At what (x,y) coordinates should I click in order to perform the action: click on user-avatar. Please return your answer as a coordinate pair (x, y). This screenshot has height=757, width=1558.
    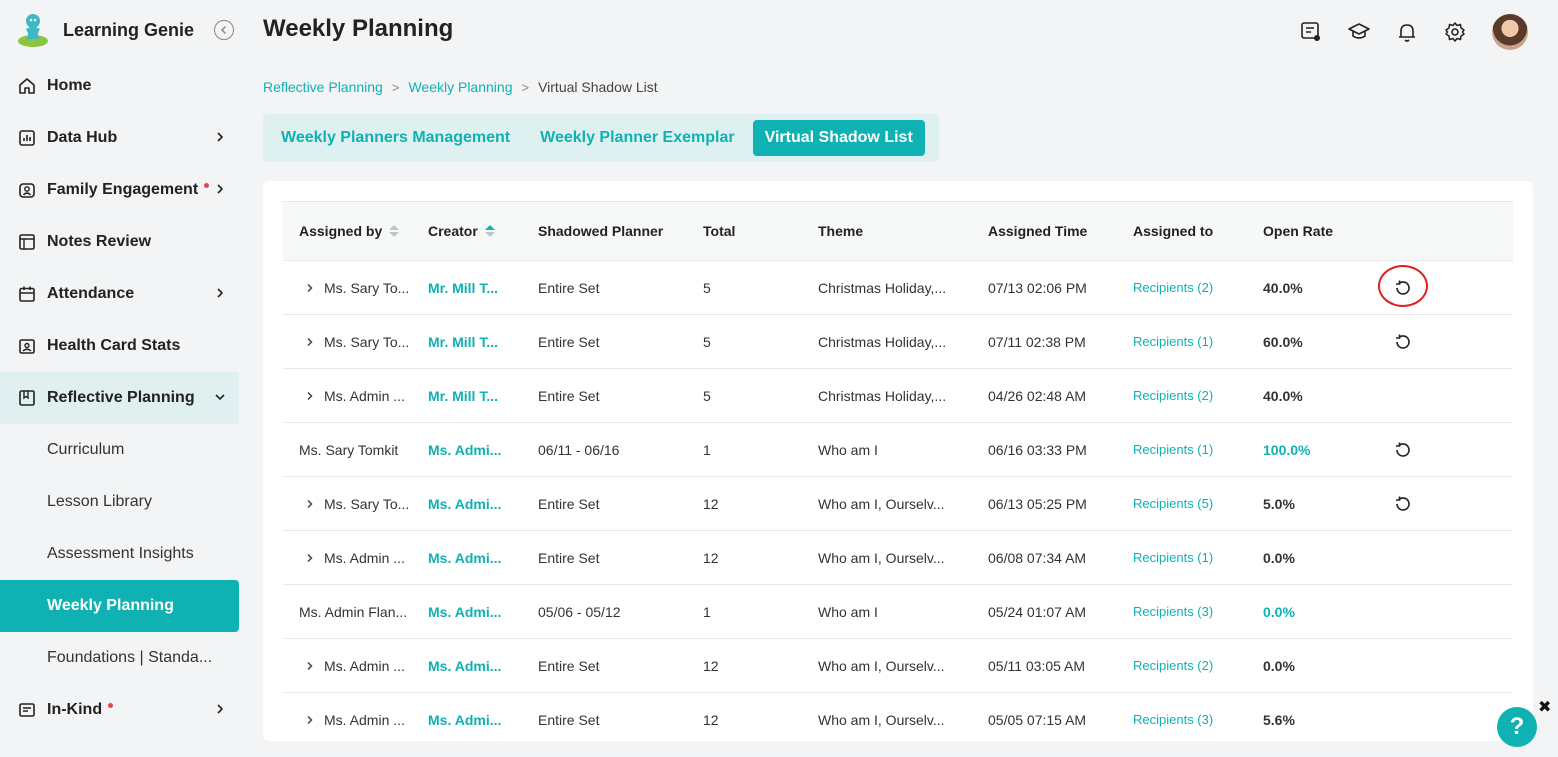
    Looking at the image, I should click on (1510, 32).